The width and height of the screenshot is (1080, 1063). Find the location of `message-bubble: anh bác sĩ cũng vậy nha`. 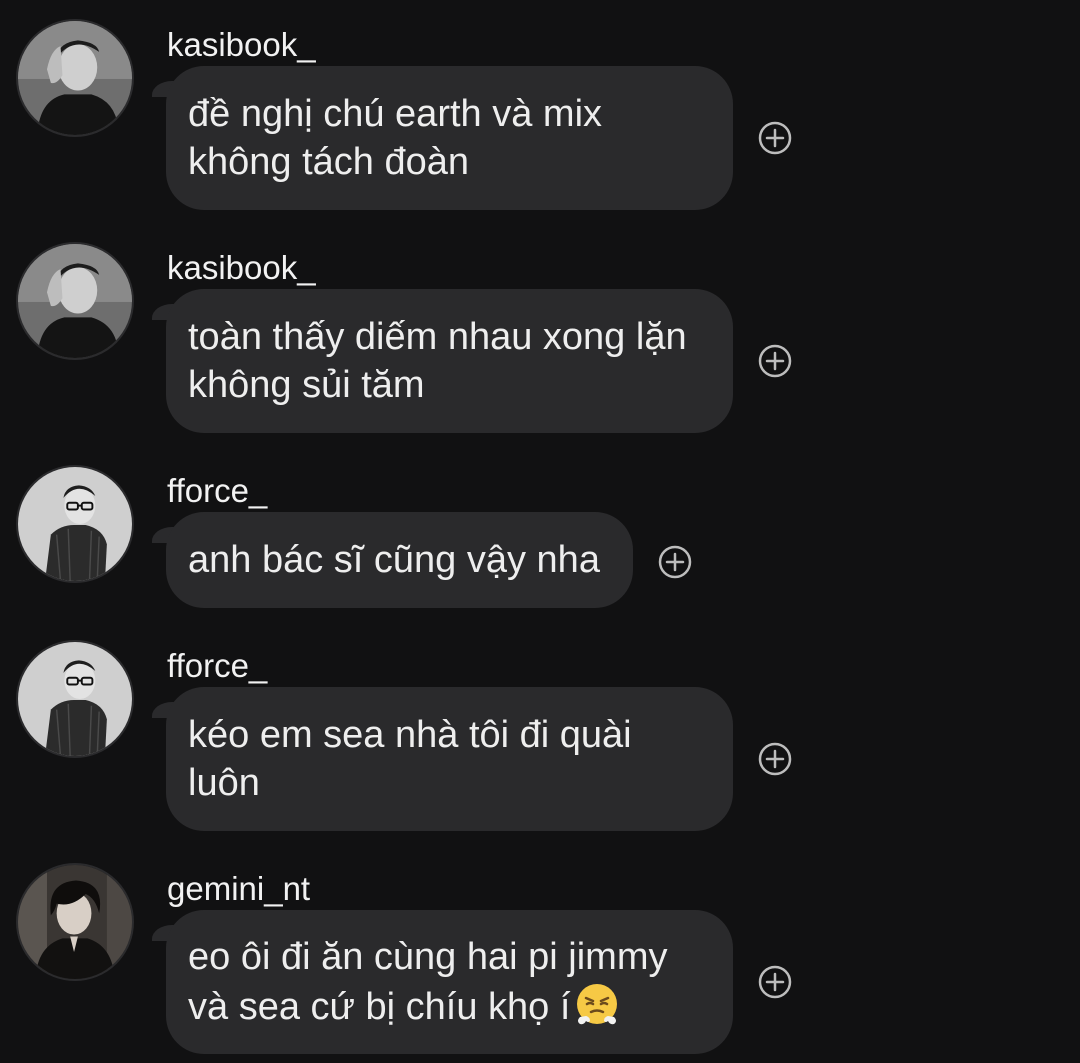

message-bubble: anh bác sĩ cũng vậy nha is located at coordinates (399, 560).